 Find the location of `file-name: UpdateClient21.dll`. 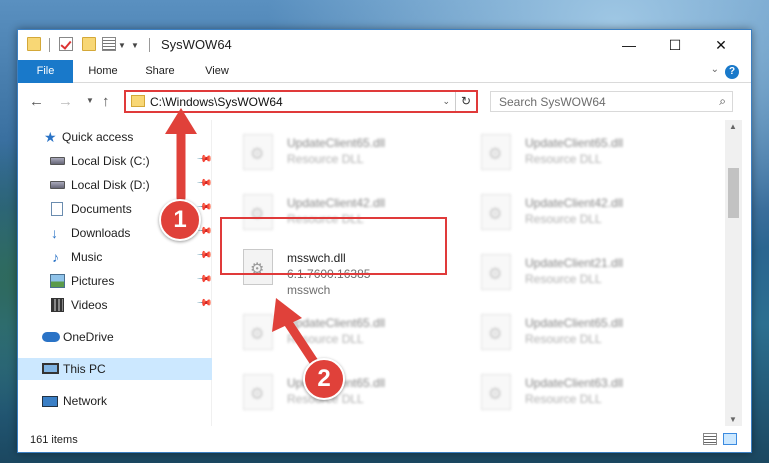

file-name: UpdateClient21.dll is located at coordinates (574, 263).